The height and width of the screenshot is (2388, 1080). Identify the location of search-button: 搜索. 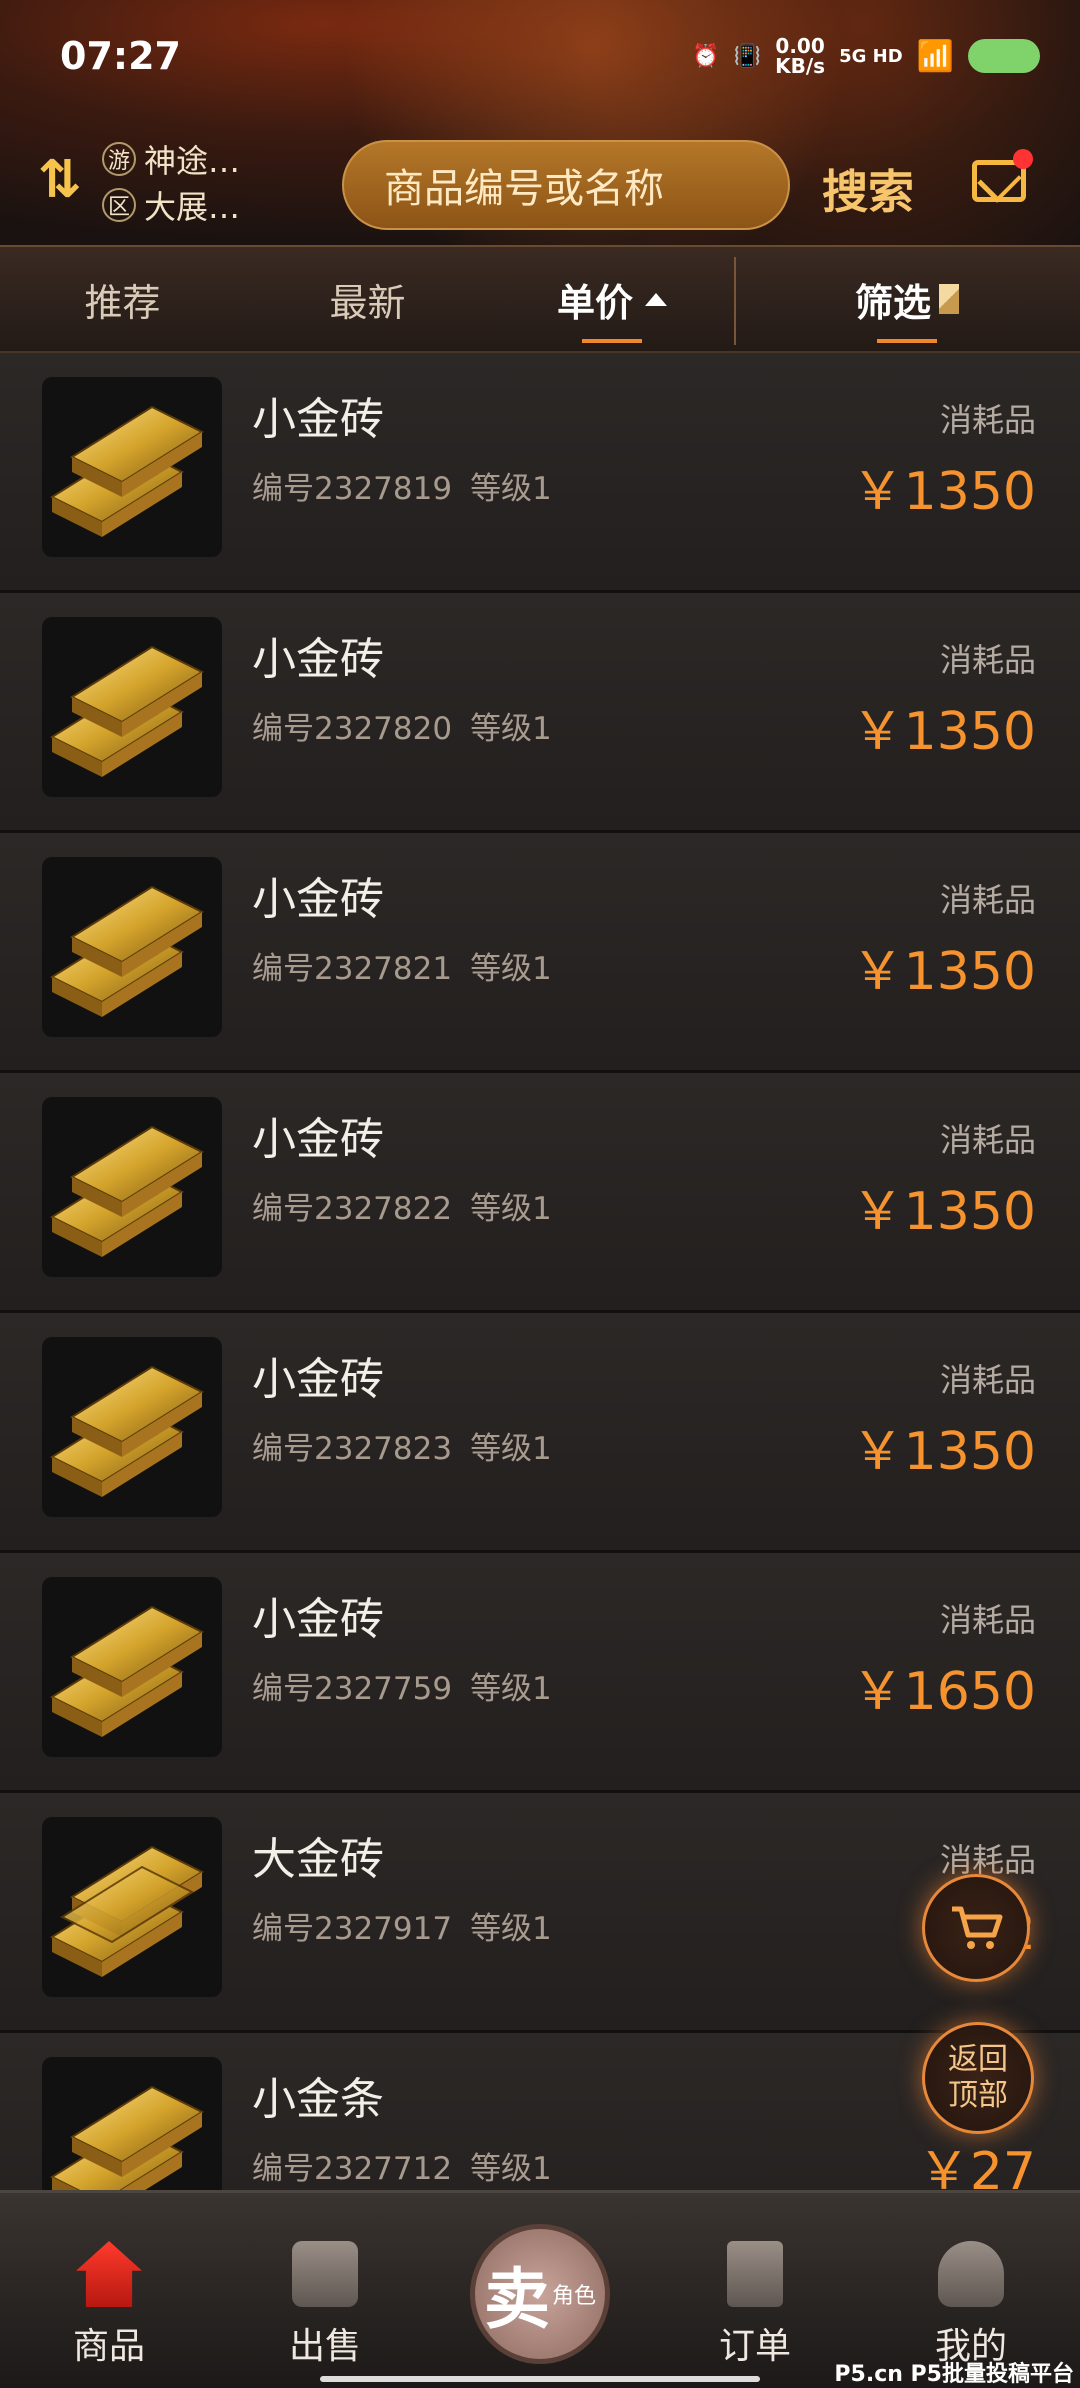
(868, 189).